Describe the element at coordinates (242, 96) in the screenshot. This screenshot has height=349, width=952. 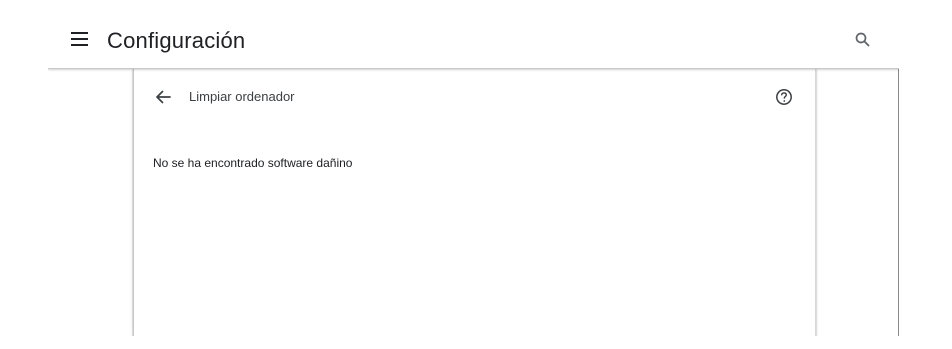
I see `subpage-title: Limpiar ordenador` at that location.